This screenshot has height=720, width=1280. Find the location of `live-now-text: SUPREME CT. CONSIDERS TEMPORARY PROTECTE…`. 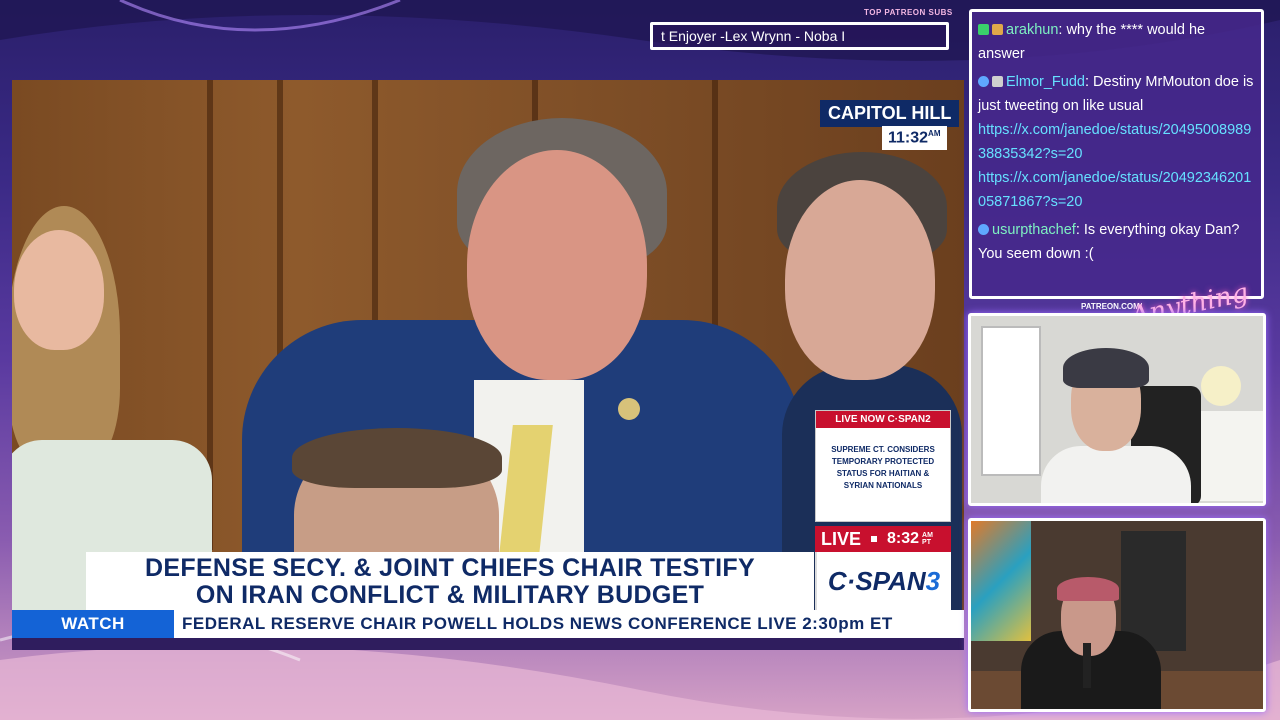

live-now-text: SUPREME CT. CONSIDERS TEMPORARY PROTECTE… is located at coordinates (883, 467).